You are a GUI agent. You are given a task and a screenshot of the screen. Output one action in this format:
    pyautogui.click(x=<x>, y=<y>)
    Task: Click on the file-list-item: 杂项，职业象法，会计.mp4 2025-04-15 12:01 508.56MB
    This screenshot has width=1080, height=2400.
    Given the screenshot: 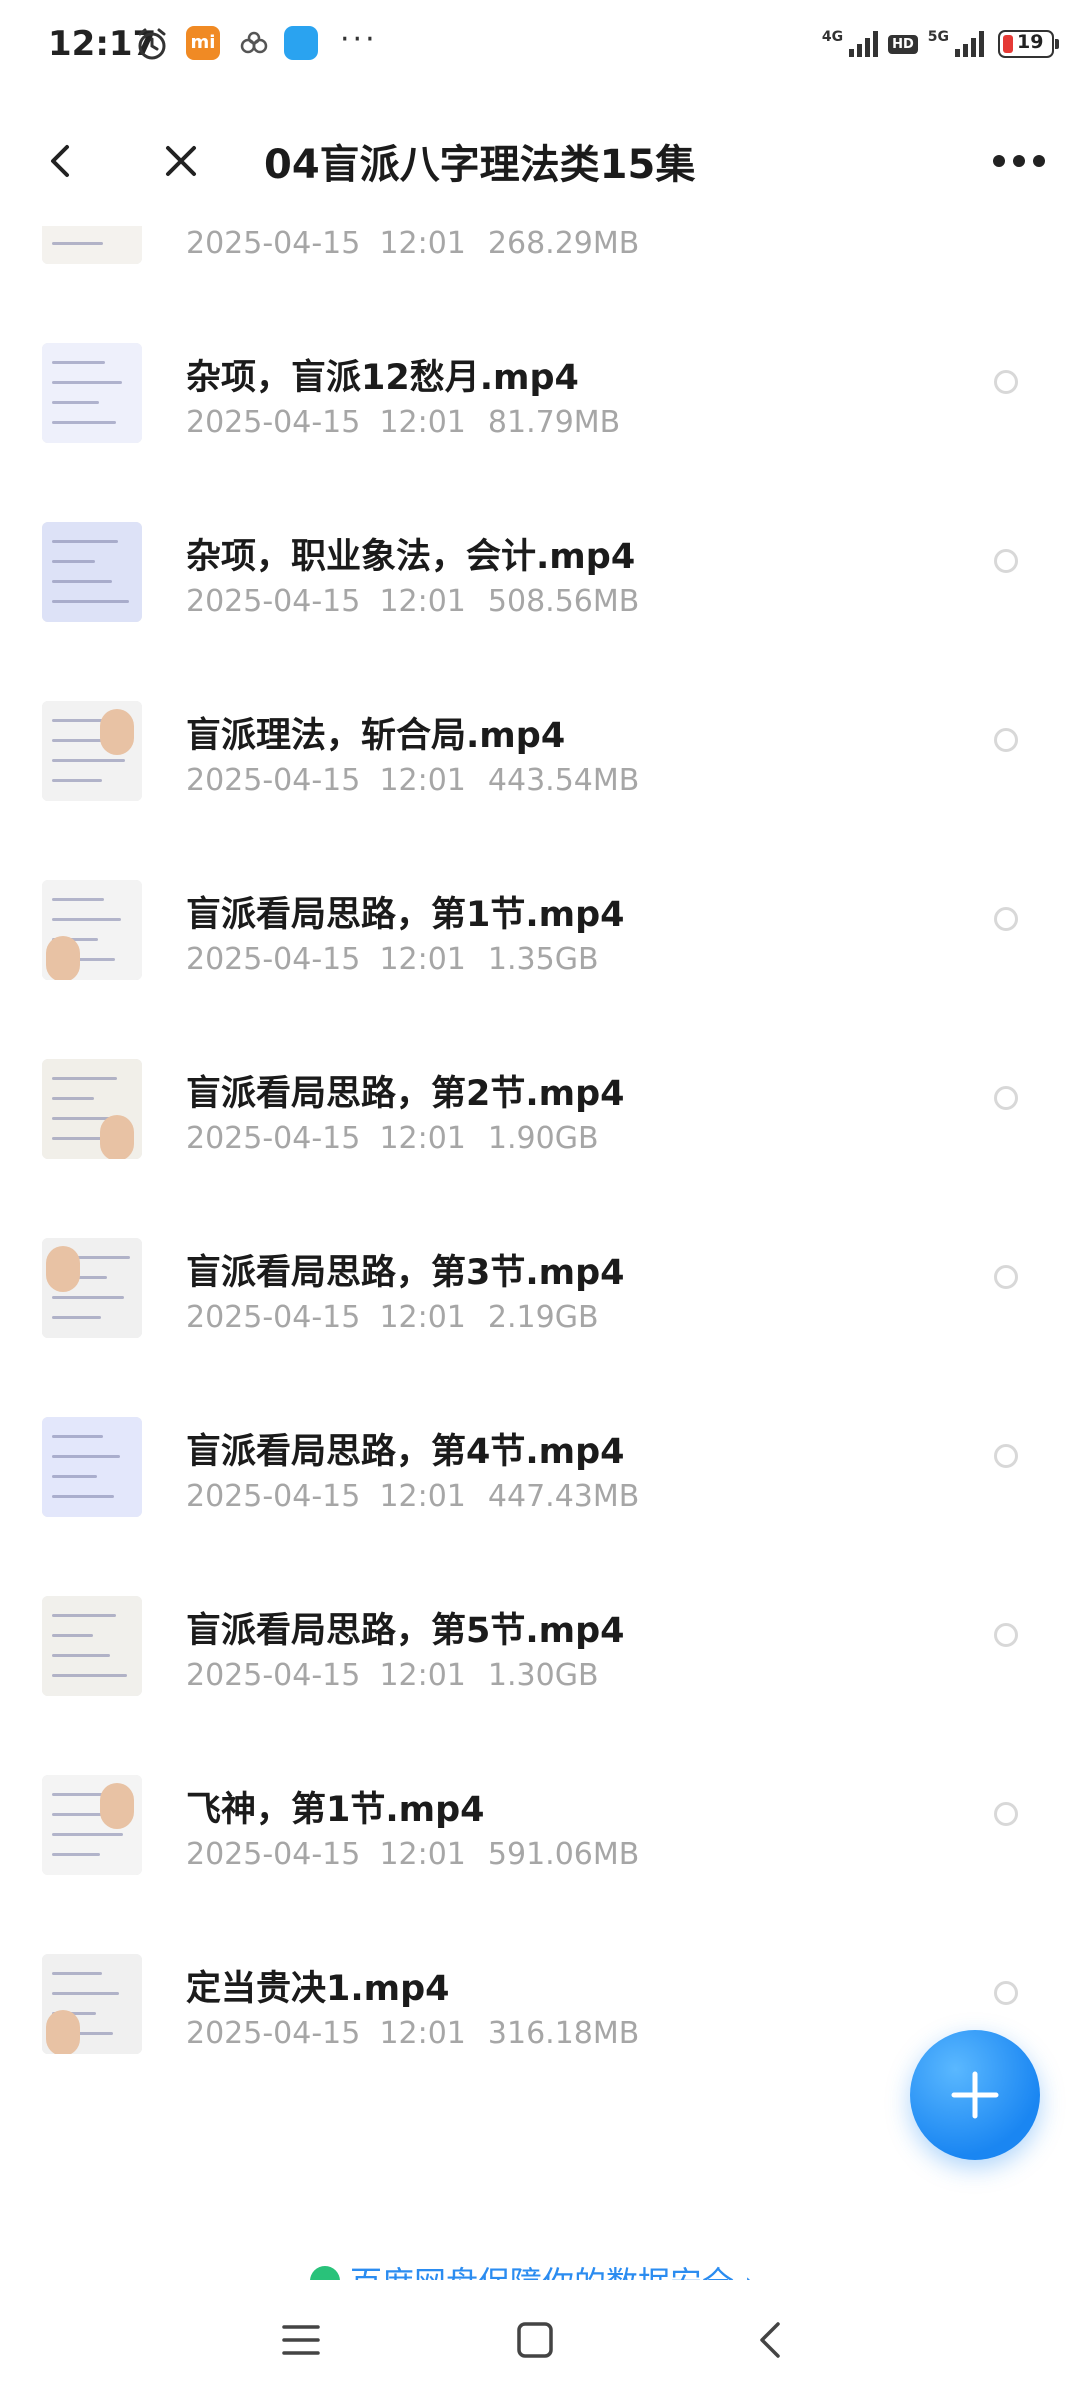 What is the action you would take?
    pyautogui.click(x=540, y=569)
    